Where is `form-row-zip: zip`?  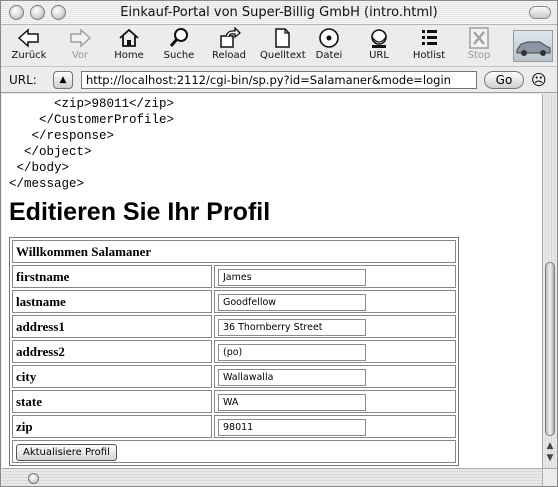
form-row-zip: zip is located at coordinates (234, 426).